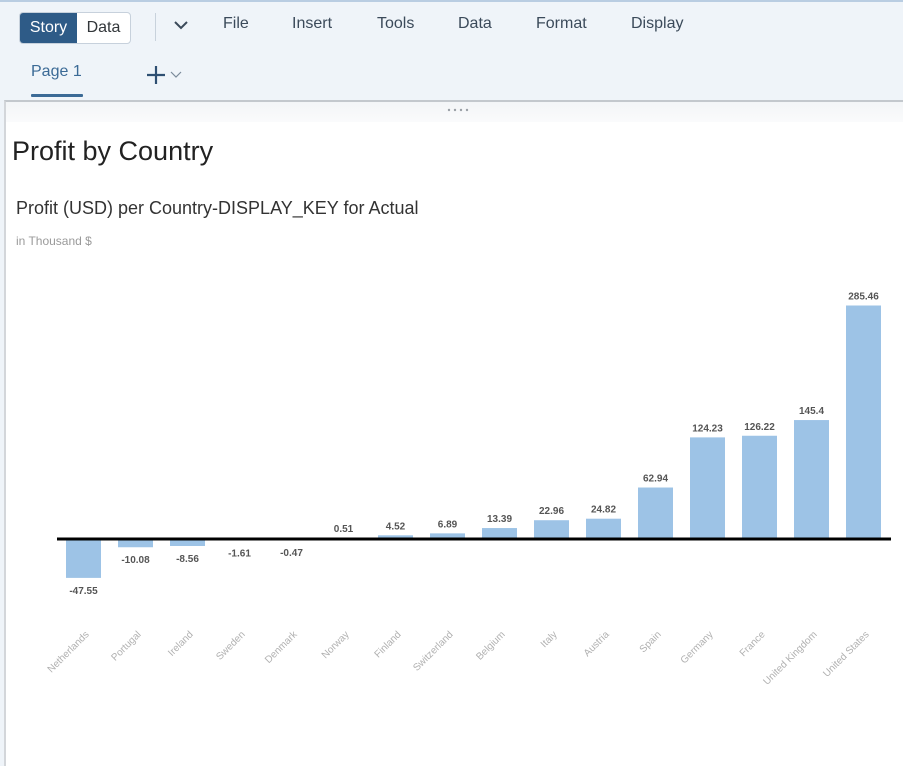 This screenshot has height=766, width=903. What do you see at coordinates (433, 651) in the screenshot?
I see `x-tick-label: Switzerland` at bounding box center [433, 651].